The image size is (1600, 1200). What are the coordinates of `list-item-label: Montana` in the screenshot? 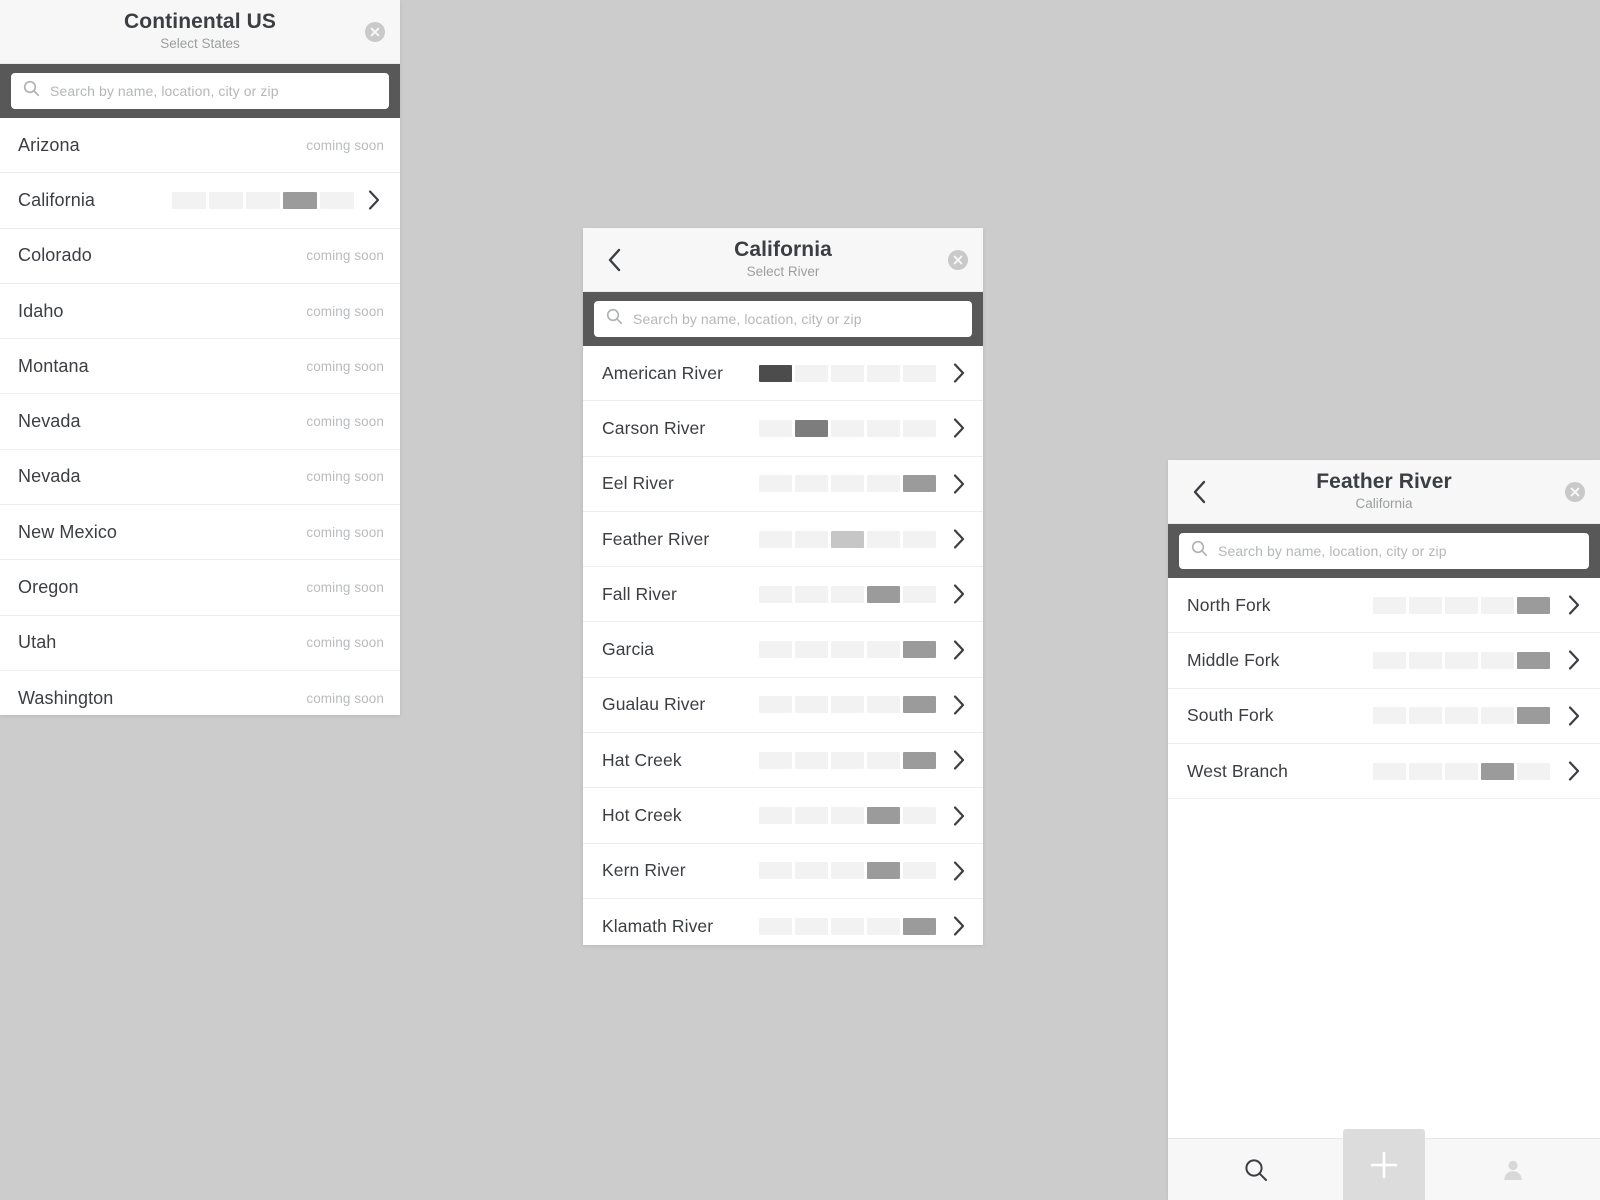 It's located at (53, 365).